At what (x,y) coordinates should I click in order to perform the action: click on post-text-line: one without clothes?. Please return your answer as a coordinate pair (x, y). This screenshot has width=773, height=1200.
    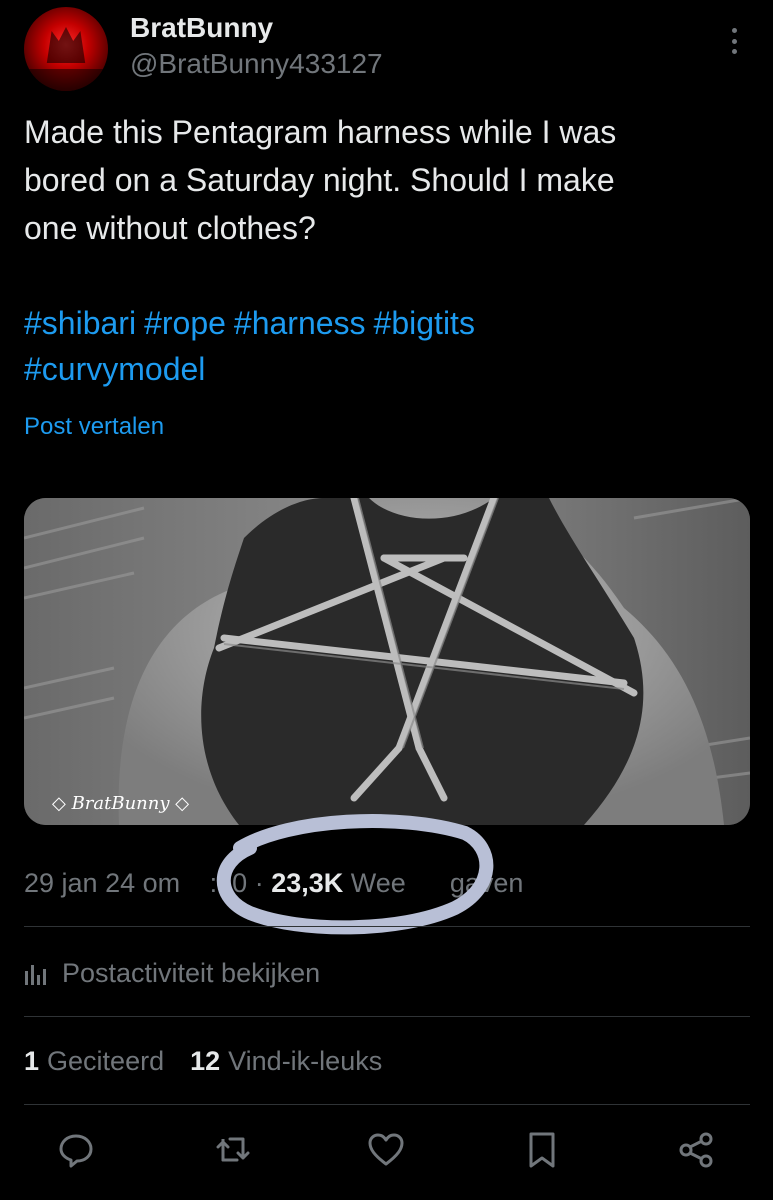
    Looking at the image, I should click on (170, 228).